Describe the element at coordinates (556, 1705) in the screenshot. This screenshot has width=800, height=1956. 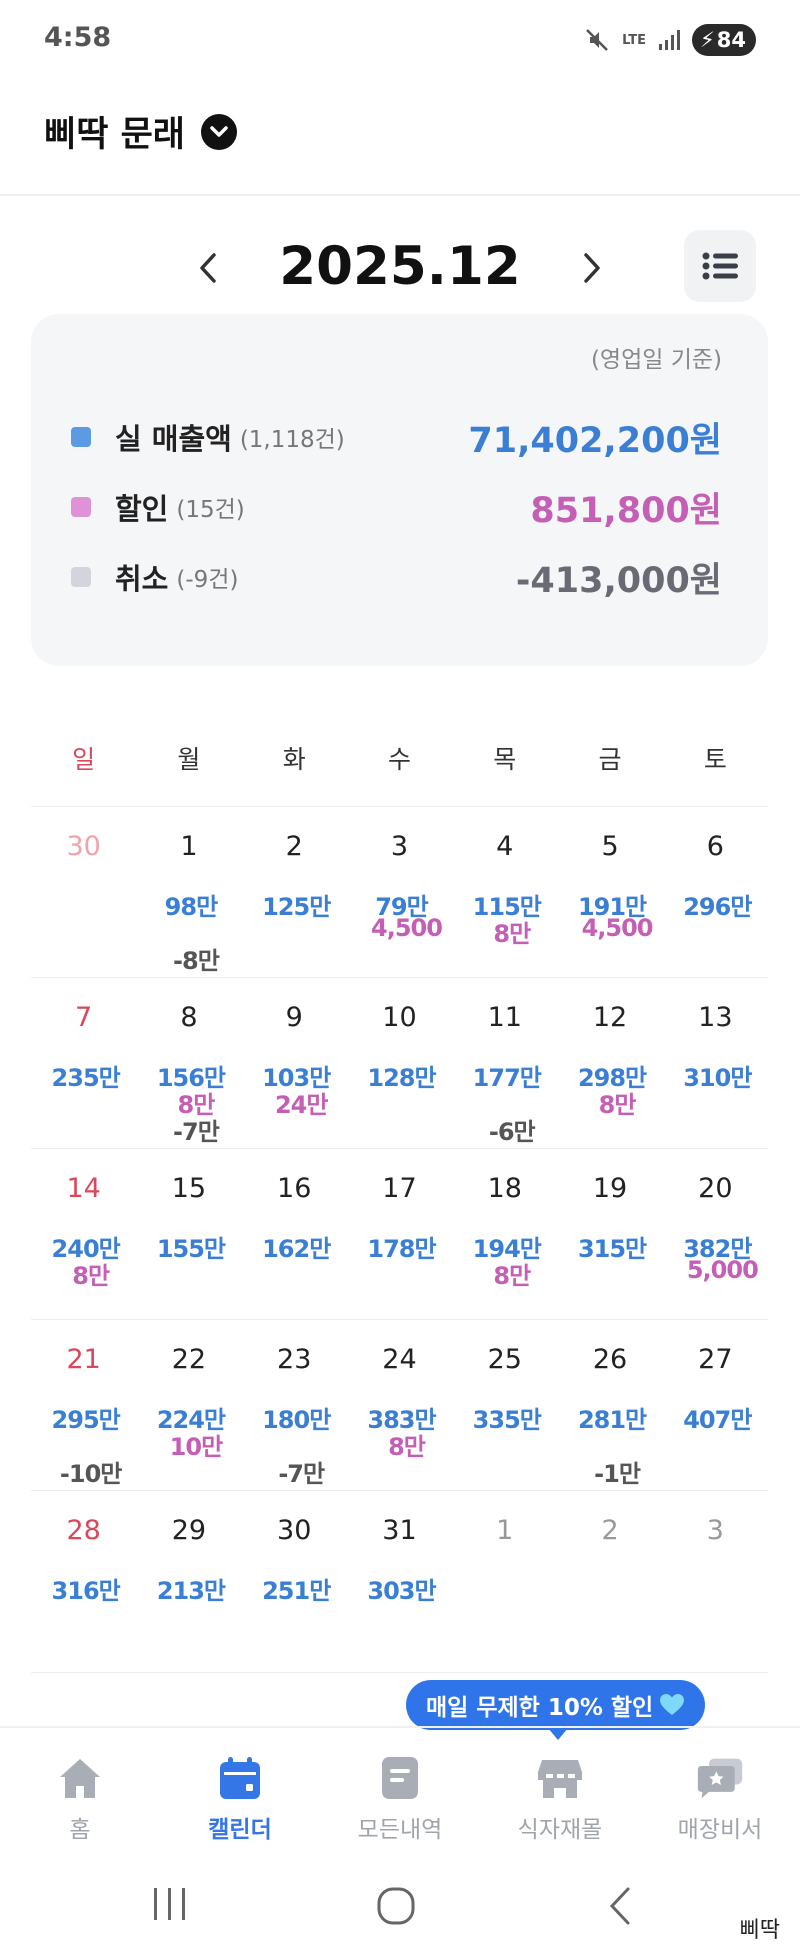
I see `promo-banner: 매일 무제한 10% 할인` at that location.